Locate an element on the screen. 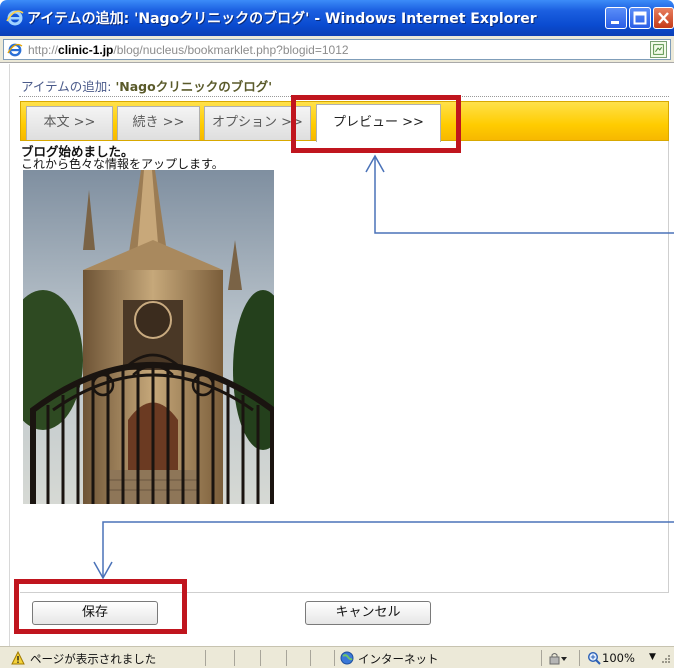 The height and width of the screenshot is (668, 674). ie-logo-icon is located at coordinates (15, 18).